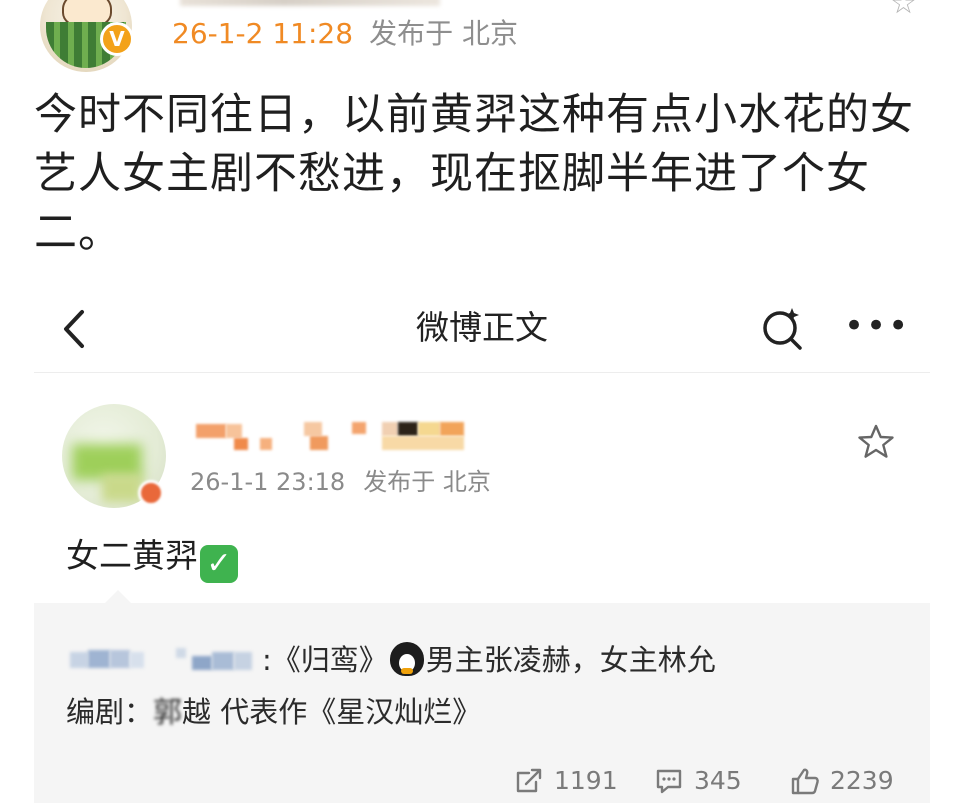 This screenshot has height=803, width=960. Describe the element at coordinates (903, 10) in the screenshot. I see `favorite-star-icon: ☆` at that location.